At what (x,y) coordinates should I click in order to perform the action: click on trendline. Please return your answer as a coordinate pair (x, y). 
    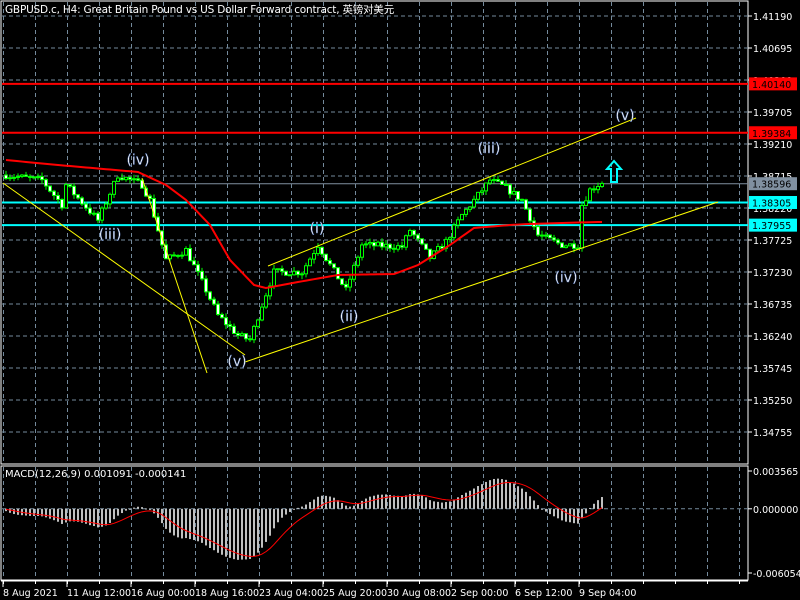
    Looking at the image, I should click on (174, 275).